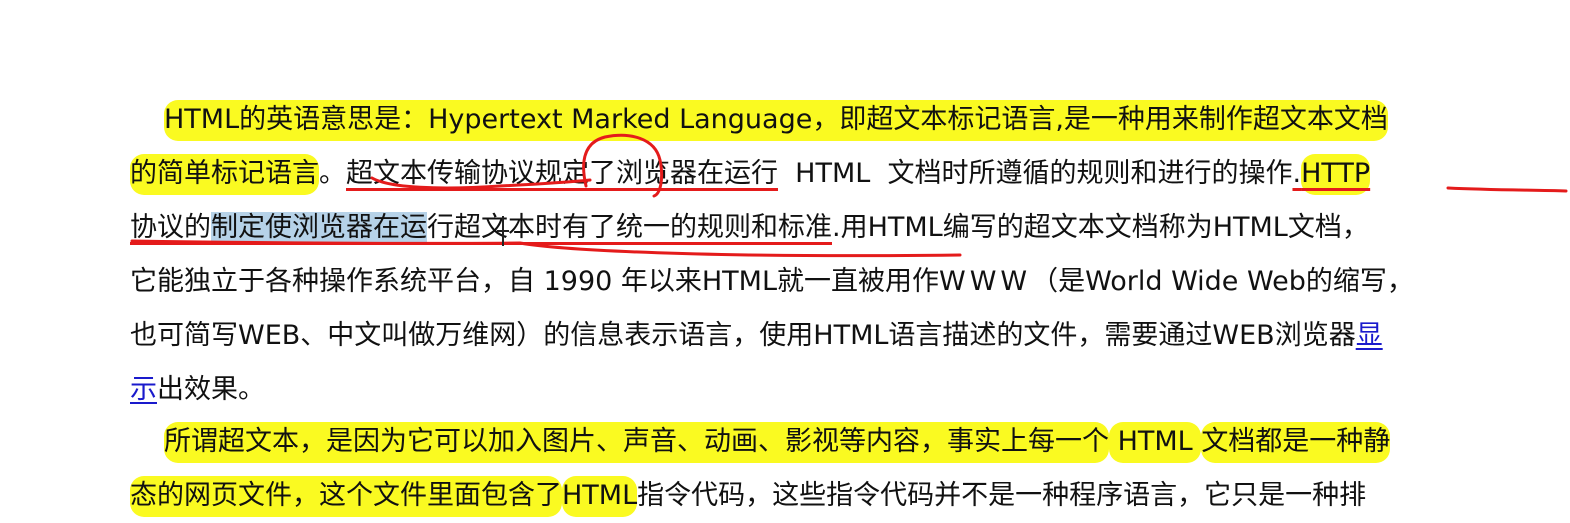 The height and width of the screenshot is (523, 1570). I want to click on text-run: .用HTML编写的超文本文档称为HTML文档，, so click(1100, 227).